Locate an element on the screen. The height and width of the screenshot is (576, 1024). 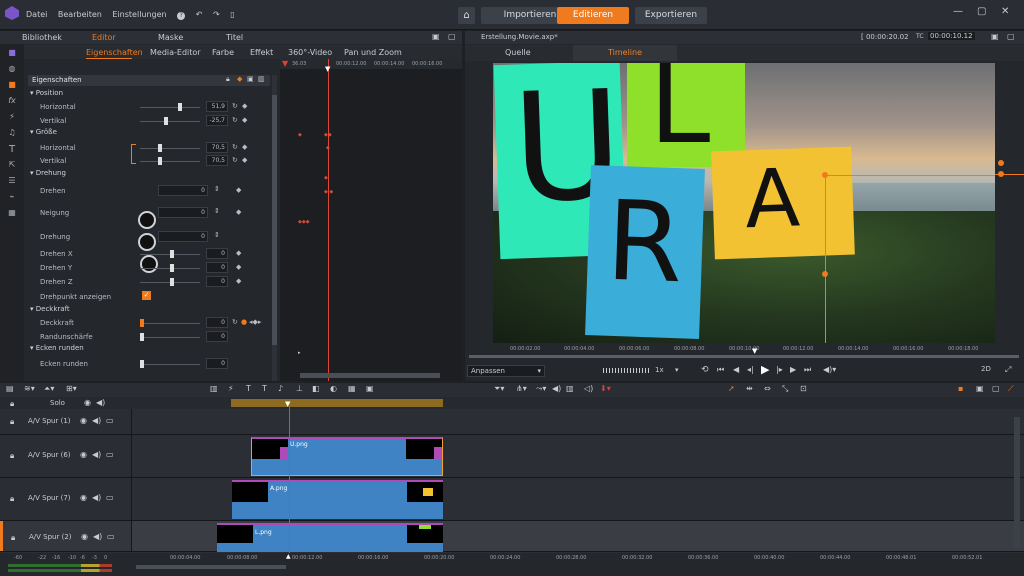
zoom-fit-icon: ⤡ is located at coordinates (785, 389).